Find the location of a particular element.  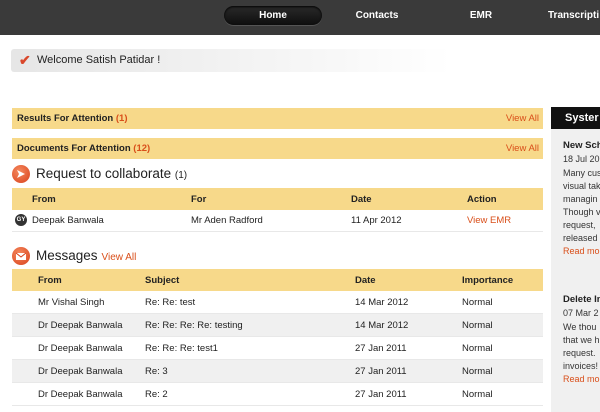

sidebar-title: Syster is located at coordinates (575, 118).